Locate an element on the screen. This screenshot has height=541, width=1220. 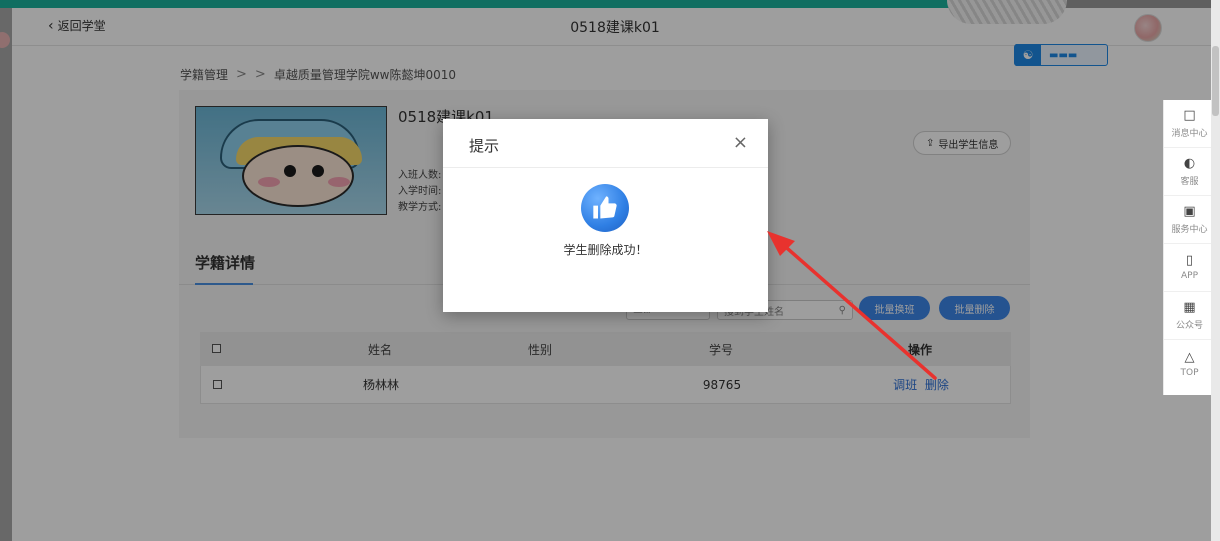
page-scrollbar is located at coordinates (1215, 270).